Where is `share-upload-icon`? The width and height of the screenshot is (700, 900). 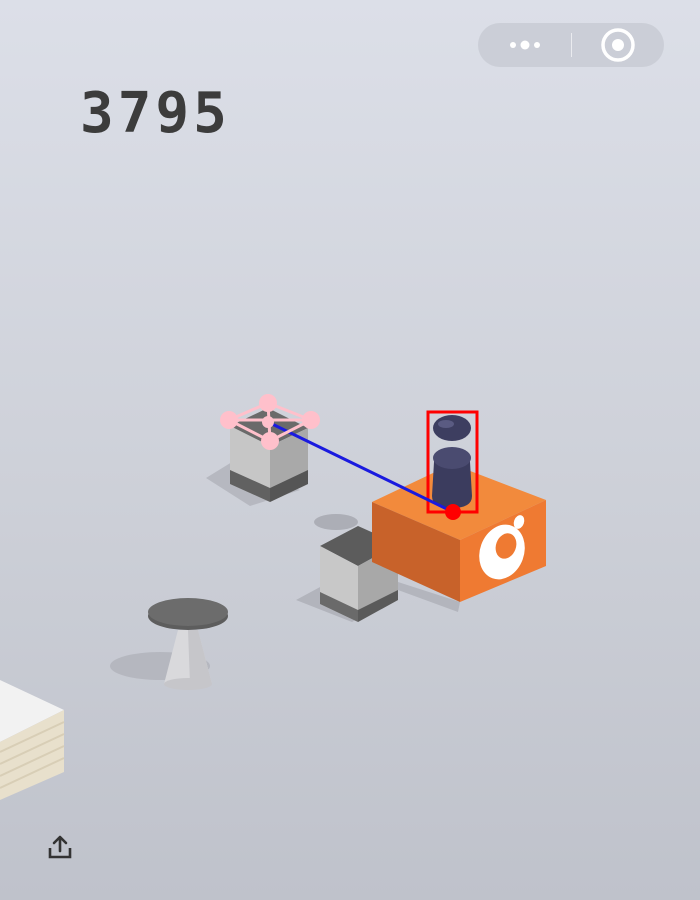 share-upload-icon is located at coordinates (60, 847).